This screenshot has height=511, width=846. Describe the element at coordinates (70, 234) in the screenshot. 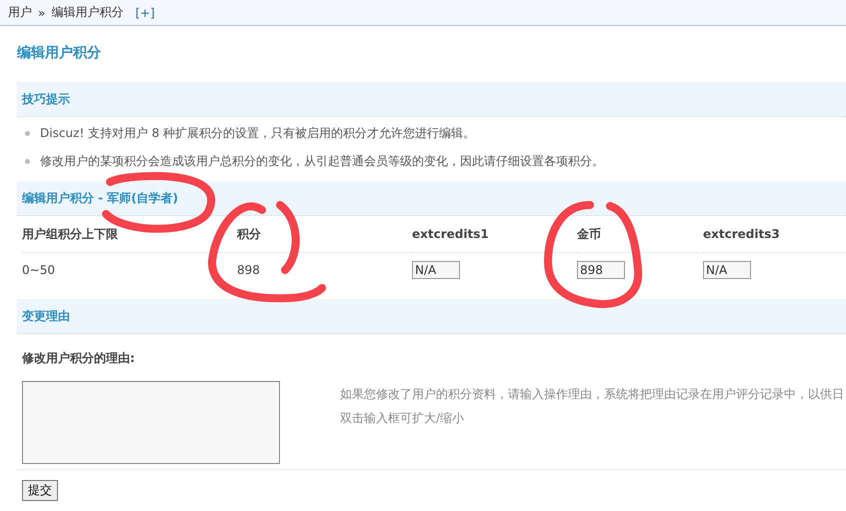

I see `column-header: 用户组积分上下限` at that location.